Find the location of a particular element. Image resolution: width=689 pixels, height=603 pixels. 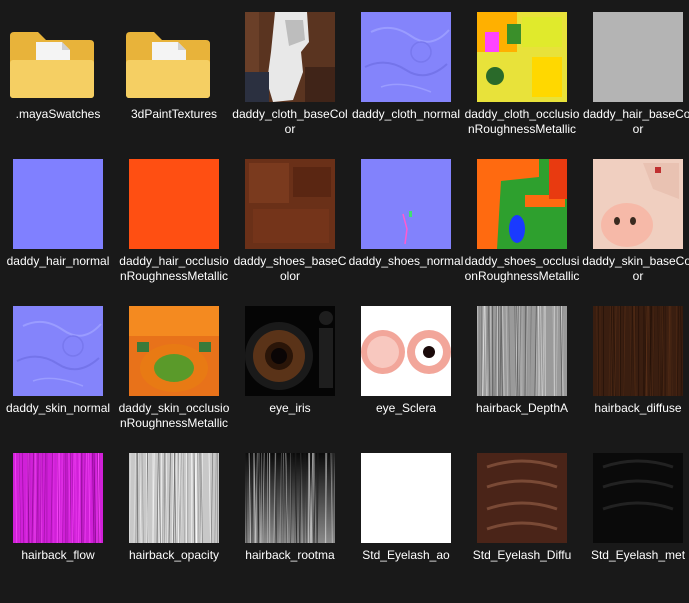

file-item-daddy-hair-basecolor: daddy_hair_baseColor is located at coordinates (634, 87).